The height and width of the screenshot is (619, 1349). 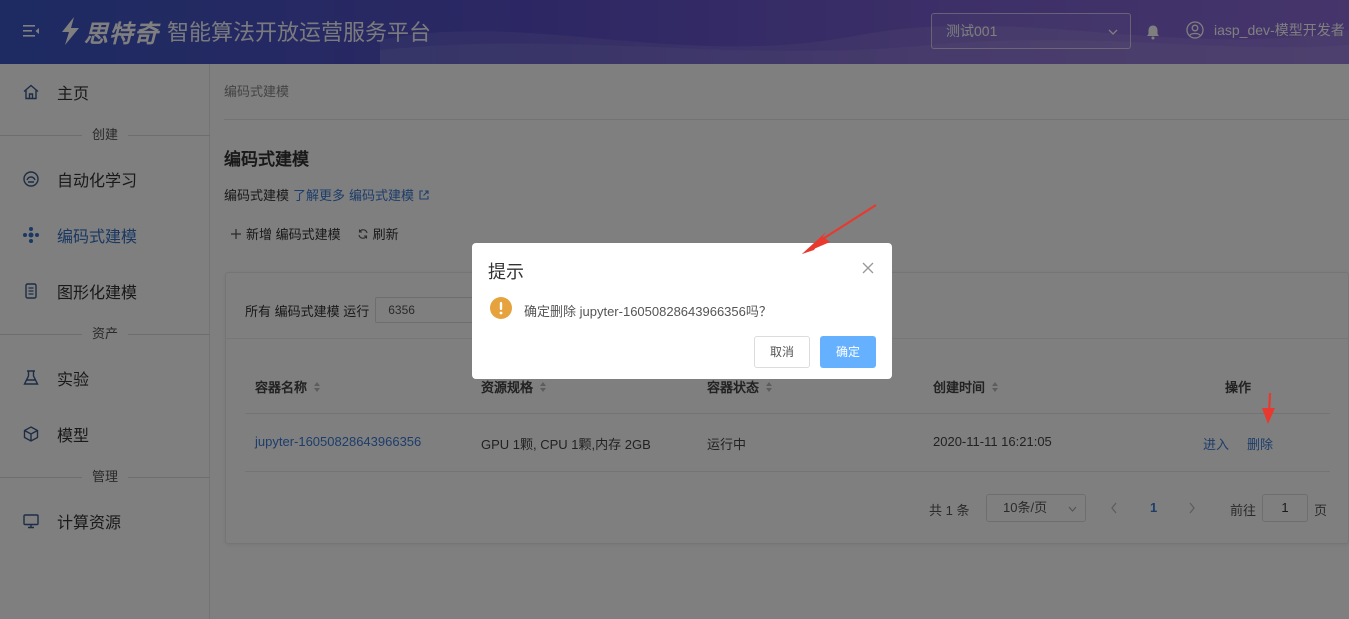 I want to click on close-icon, so click(x=868, y=268).